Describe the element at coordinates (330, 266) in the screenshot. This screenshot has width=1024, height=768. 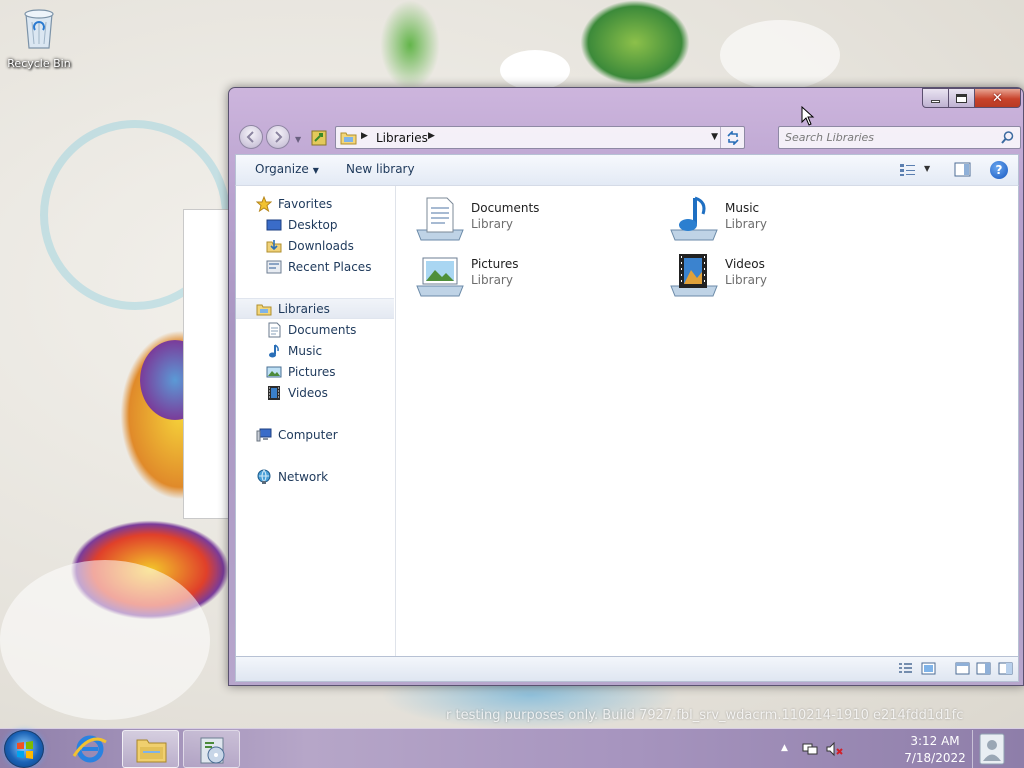
I see `nav-item-label: Recent Places` at that location.